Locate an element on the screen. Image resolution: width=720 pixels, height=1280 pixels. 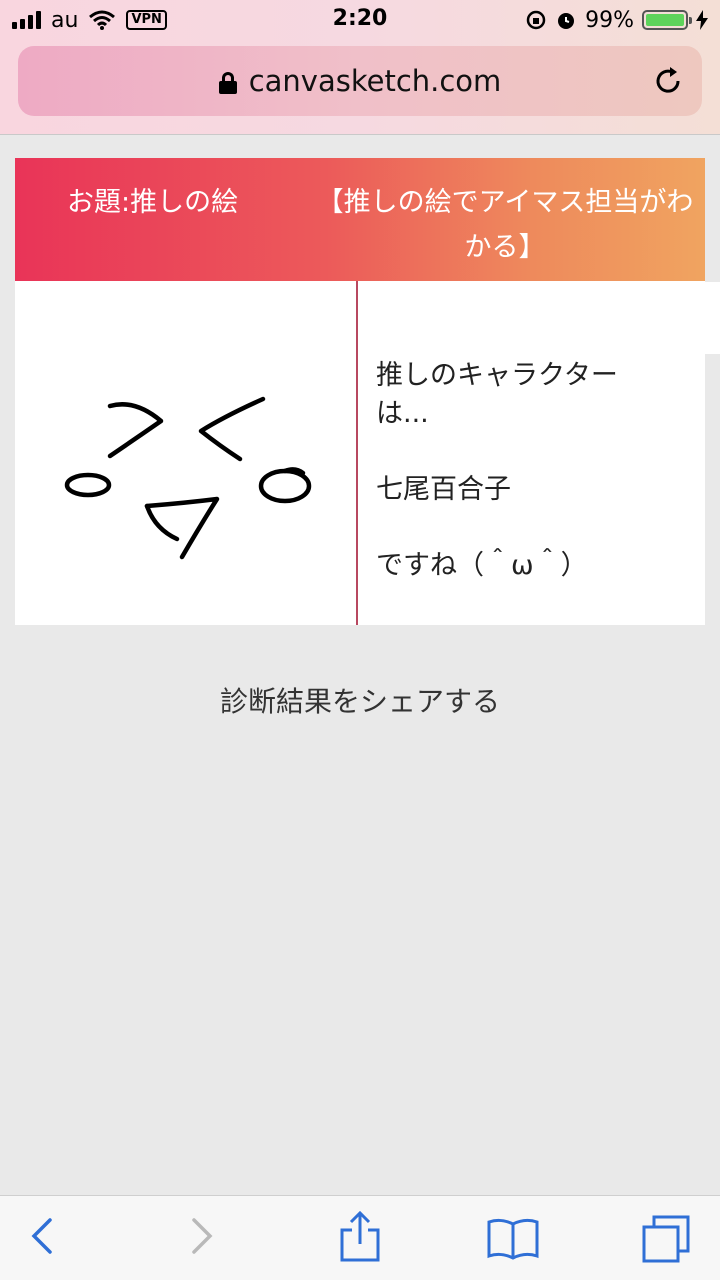
battery-icon is located at coordinates (667, 20).